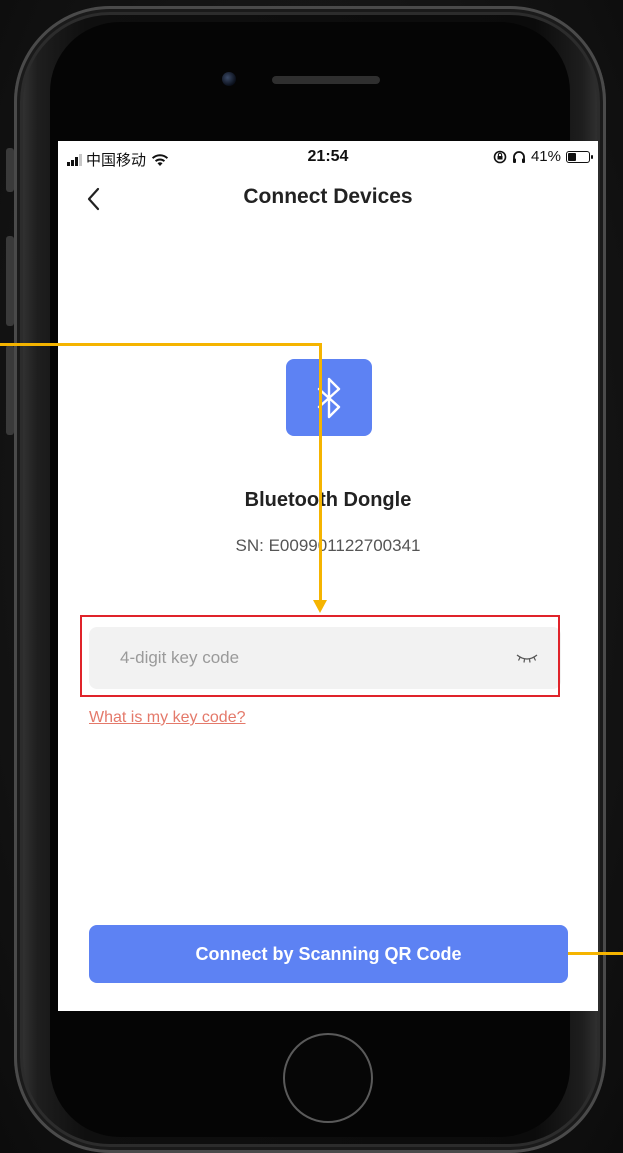 The height and width of the screenshot is (1153, 623). I want to click on bluetooth-icon, so click(329, 397).